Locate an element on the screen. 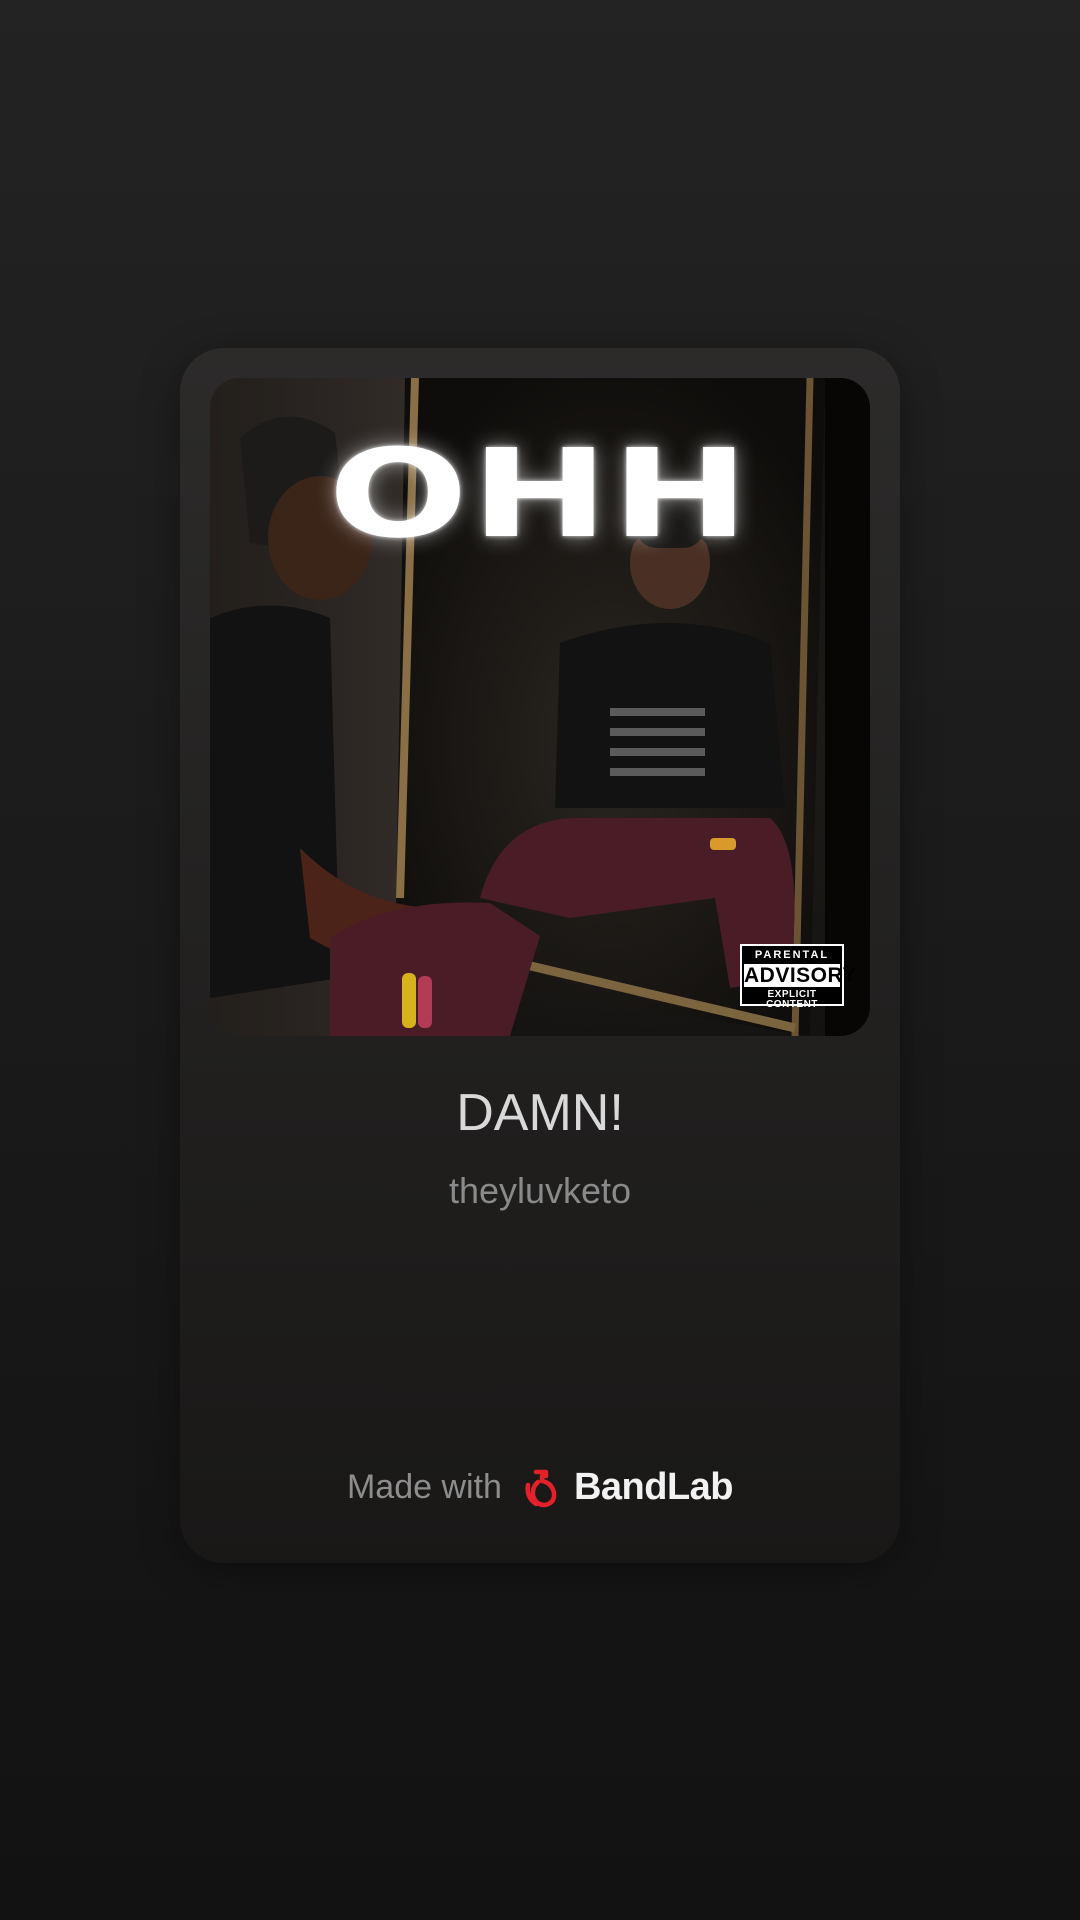 The height and width of the screenshot is (1920, 1080). track-title: DAMN! is located at coordinates (540, 1113).